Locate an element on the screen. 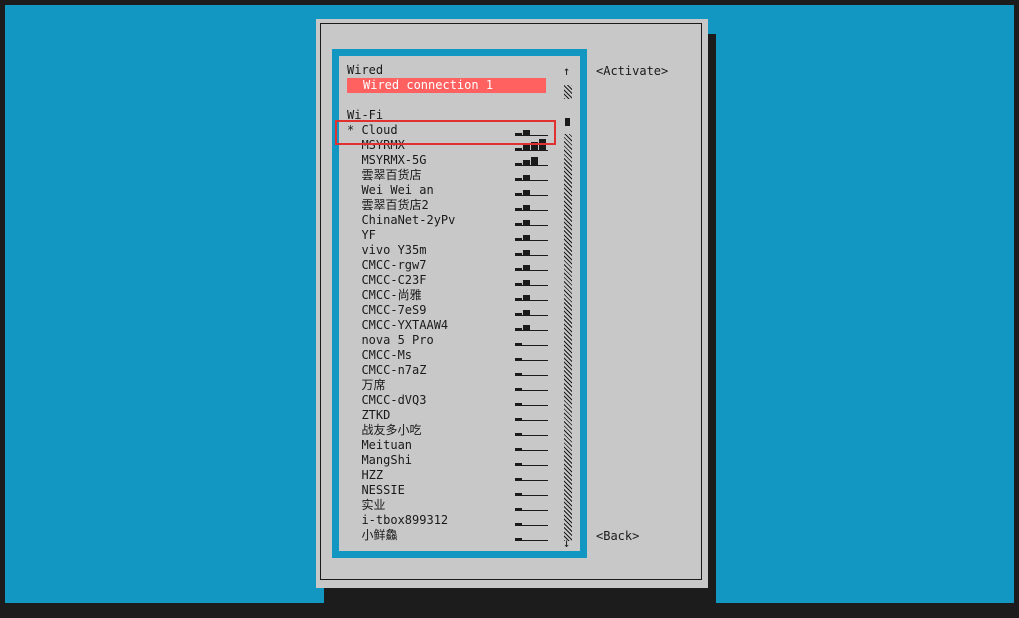 The image size is (1019, 618). wifi-network-name: 雲翠百货店2 is located at coordinates (388, 205).